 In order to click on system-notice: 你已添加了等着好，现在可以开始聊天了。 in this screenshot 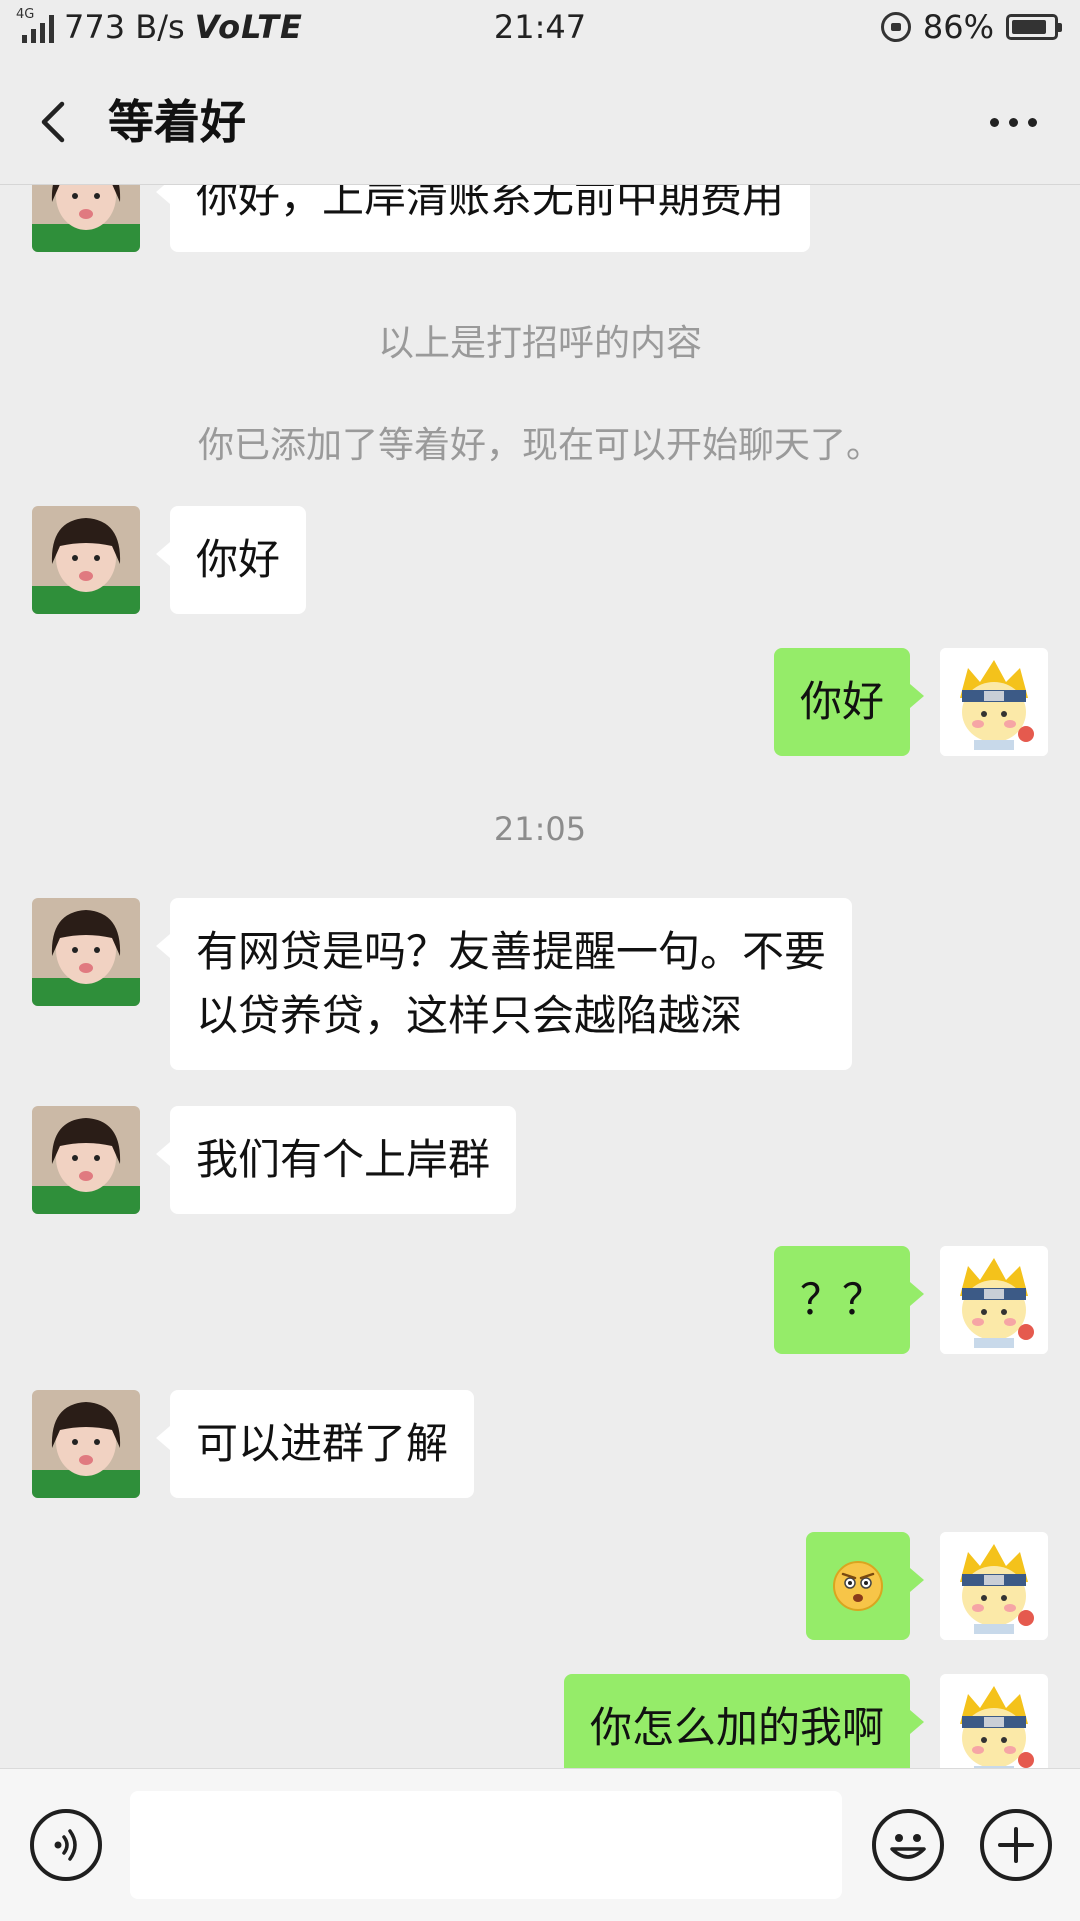, I will do `click(539, 445)`.